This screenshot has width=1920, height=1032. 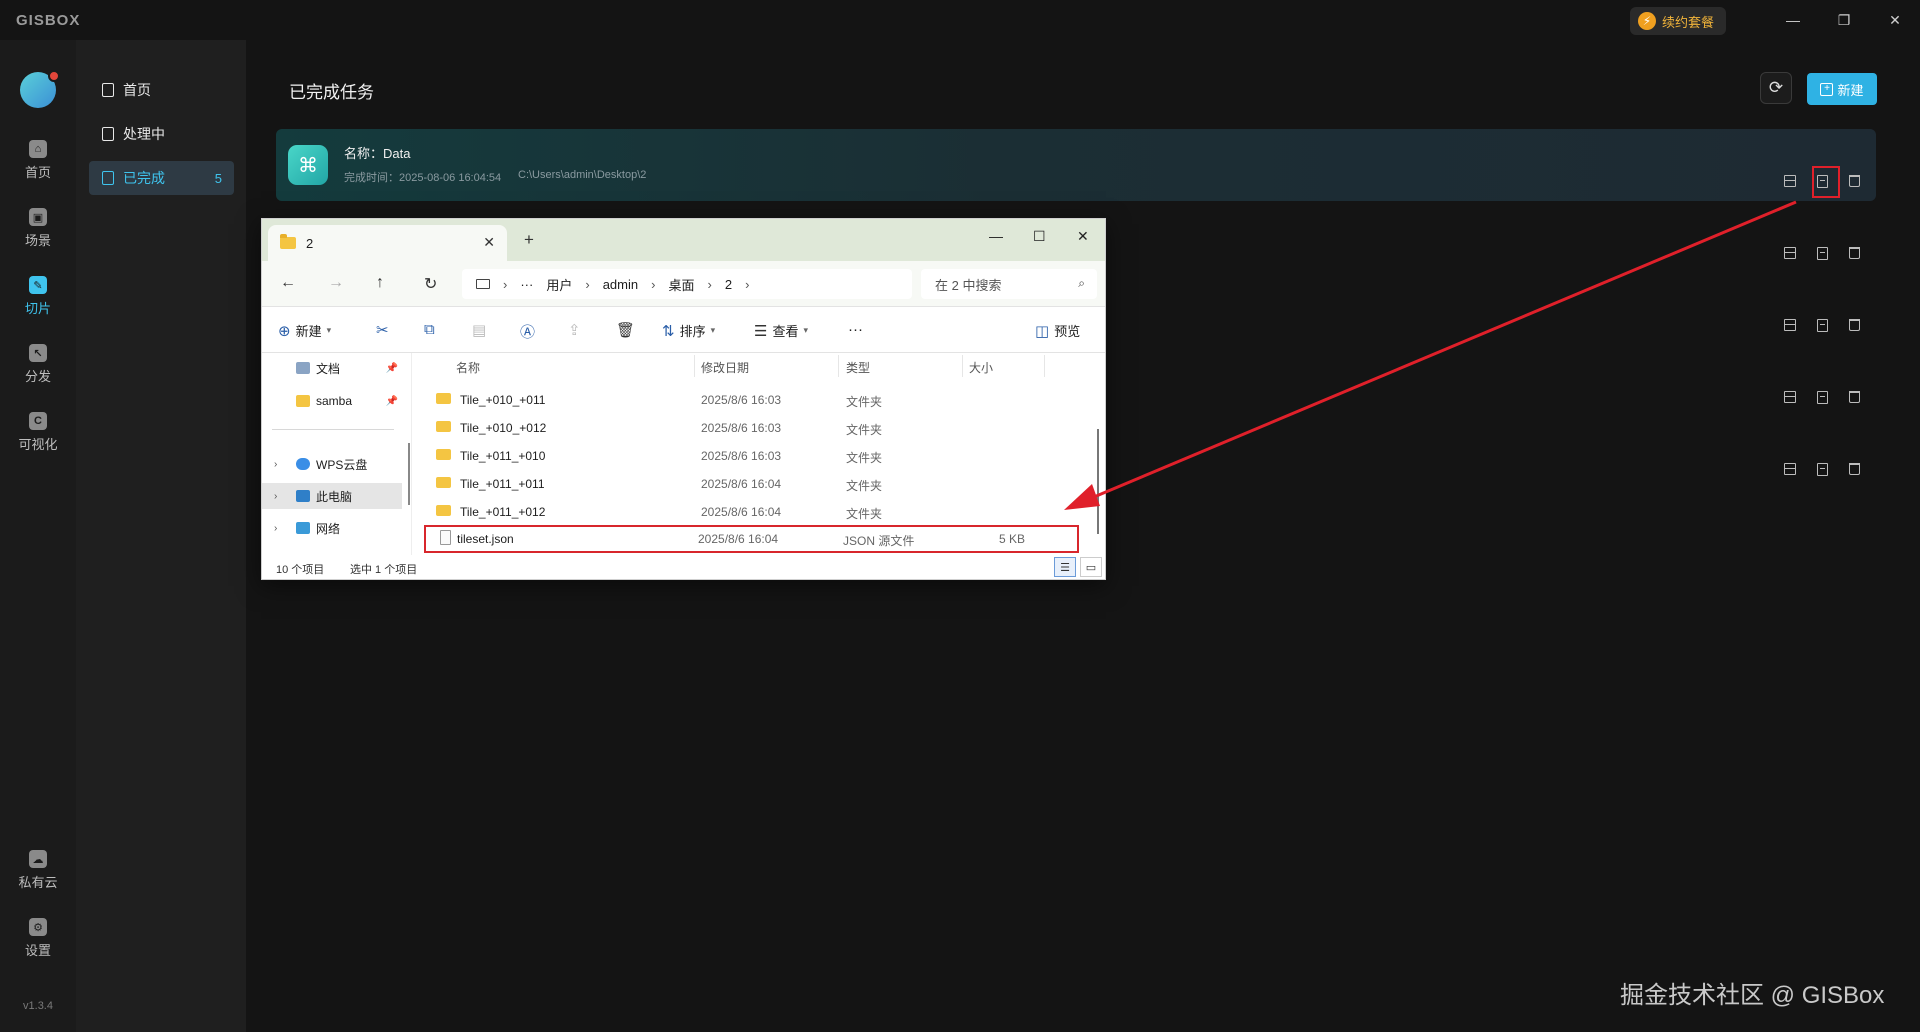 I want to click on close-tab-icon: ✕, so click(x=489, y=242).